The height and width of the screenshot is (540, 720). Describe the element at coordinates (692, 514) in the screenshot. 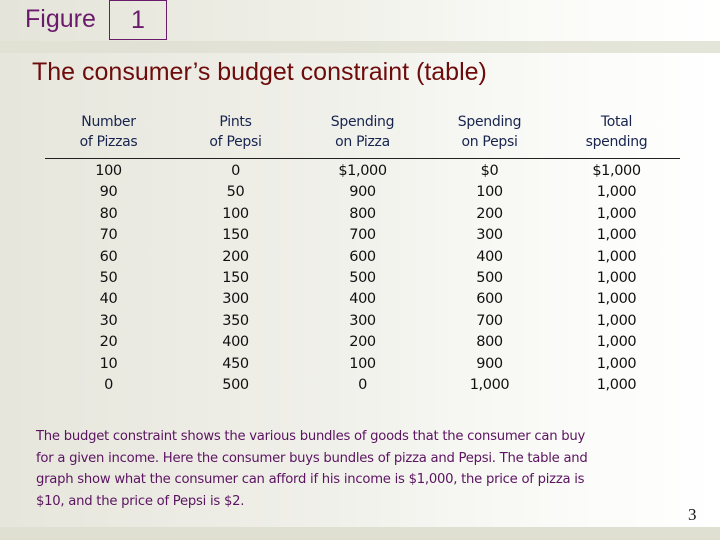

I see `page-number: 3` at that location.